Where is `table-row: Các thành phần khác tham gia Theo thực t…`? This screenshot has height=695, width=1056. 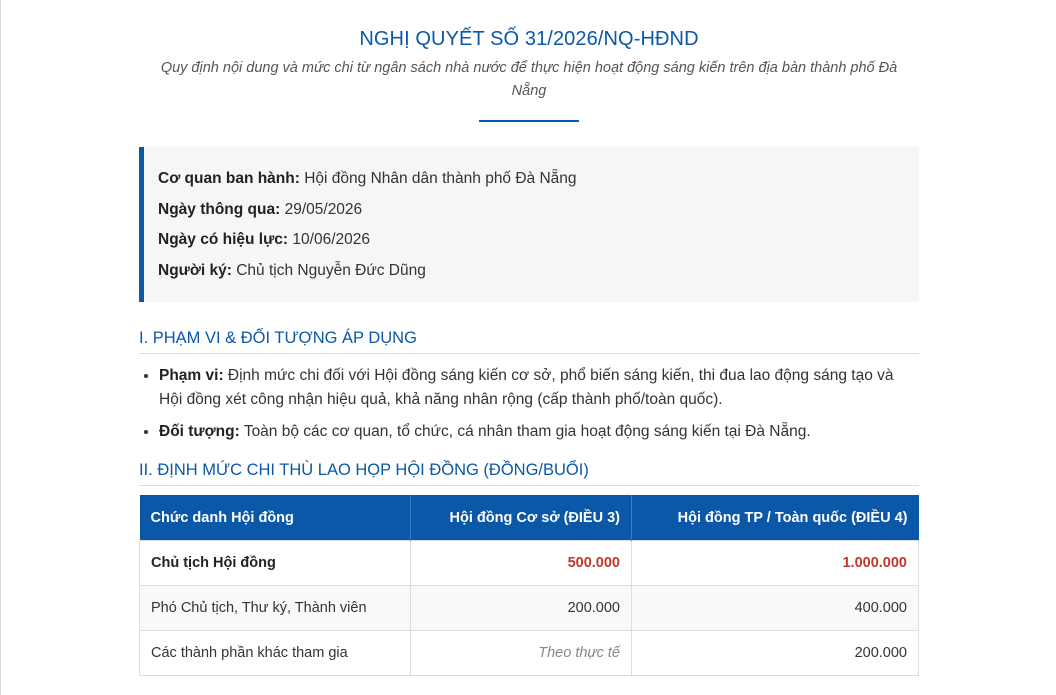 table-row: Các thành phần khác tham gia Theo thực t… is located at coordinates (529, 653).